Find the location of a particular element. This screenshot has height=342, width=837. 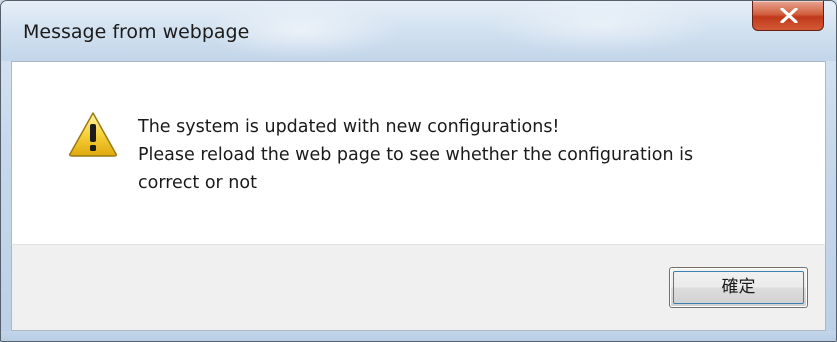

warning-icon is located at coordinates (93, 134).